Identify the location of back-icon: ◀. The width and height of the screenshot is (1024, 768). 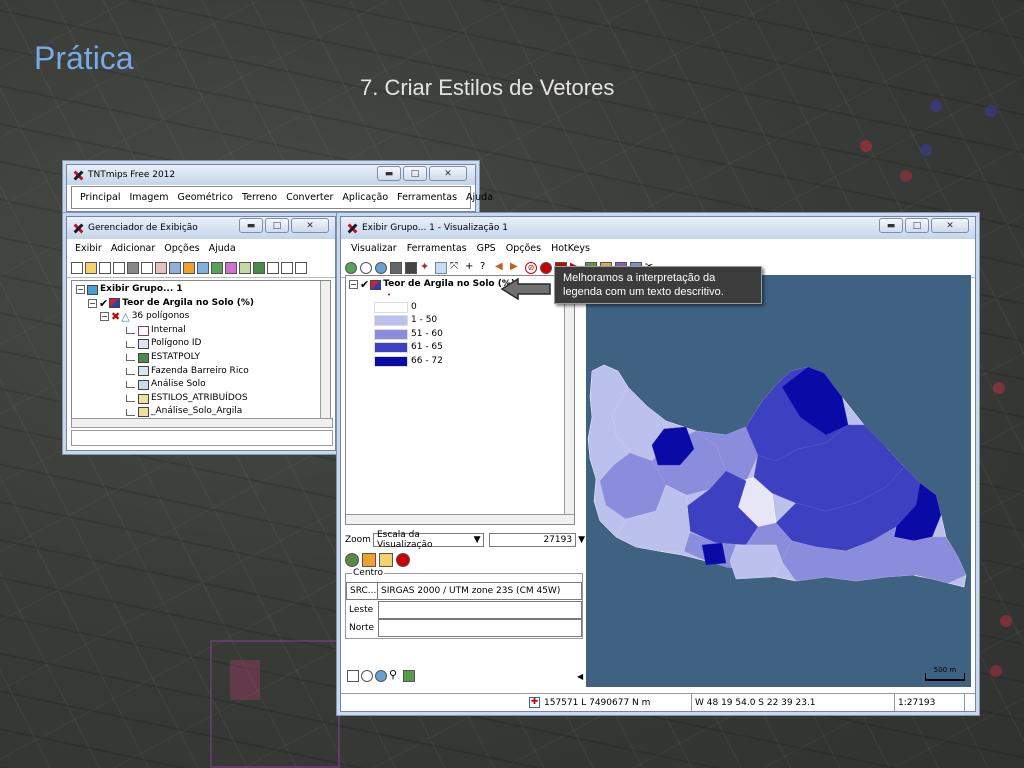
(501, 267).